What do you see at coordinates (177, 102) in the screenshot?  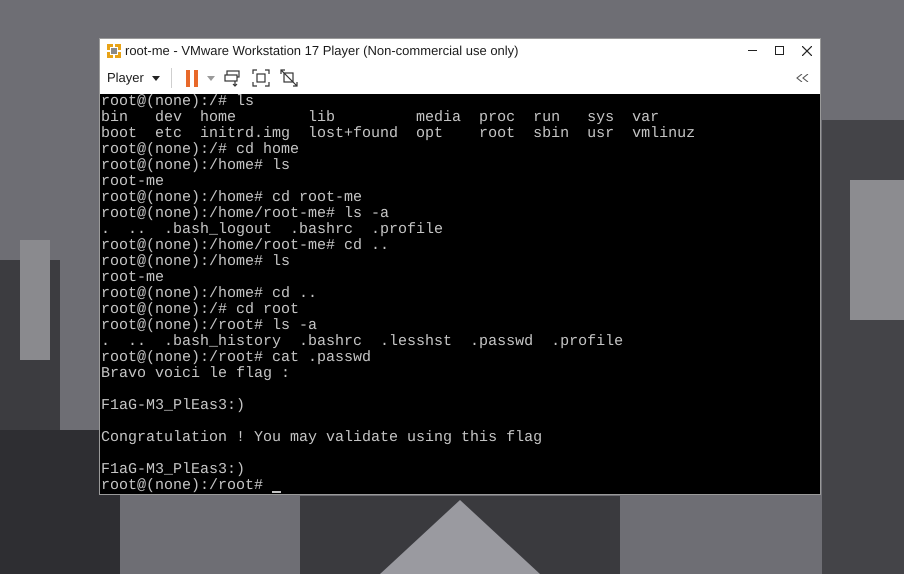 I see `terminal-line: root@(none):/# ls` at bounding box center [177, 102].